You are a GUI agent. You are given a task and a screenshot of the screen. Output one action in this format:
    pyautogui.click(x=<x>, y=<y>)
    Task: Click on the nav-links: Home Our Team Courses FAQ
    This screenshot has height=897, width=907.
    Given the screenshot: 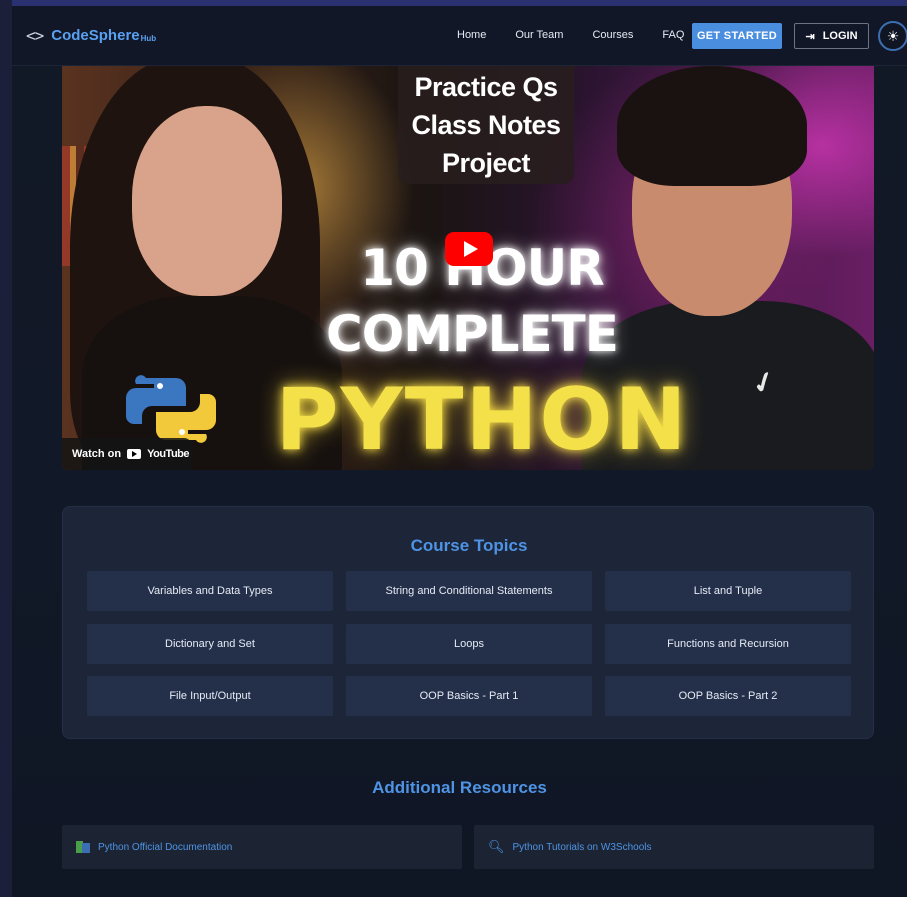 What is the action you would take?
    pyautogui.click(x=585, y=35)
    